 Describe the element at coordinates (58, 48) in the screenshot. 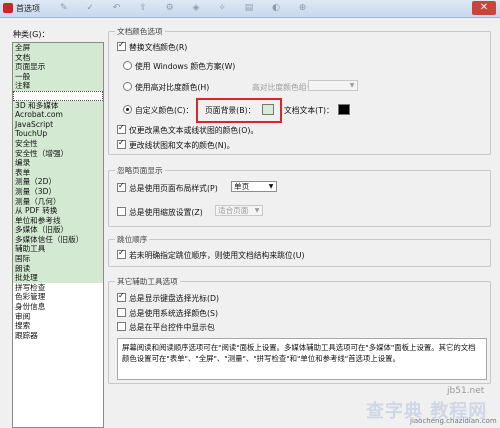

I see `category-item: 全屏` at that location.